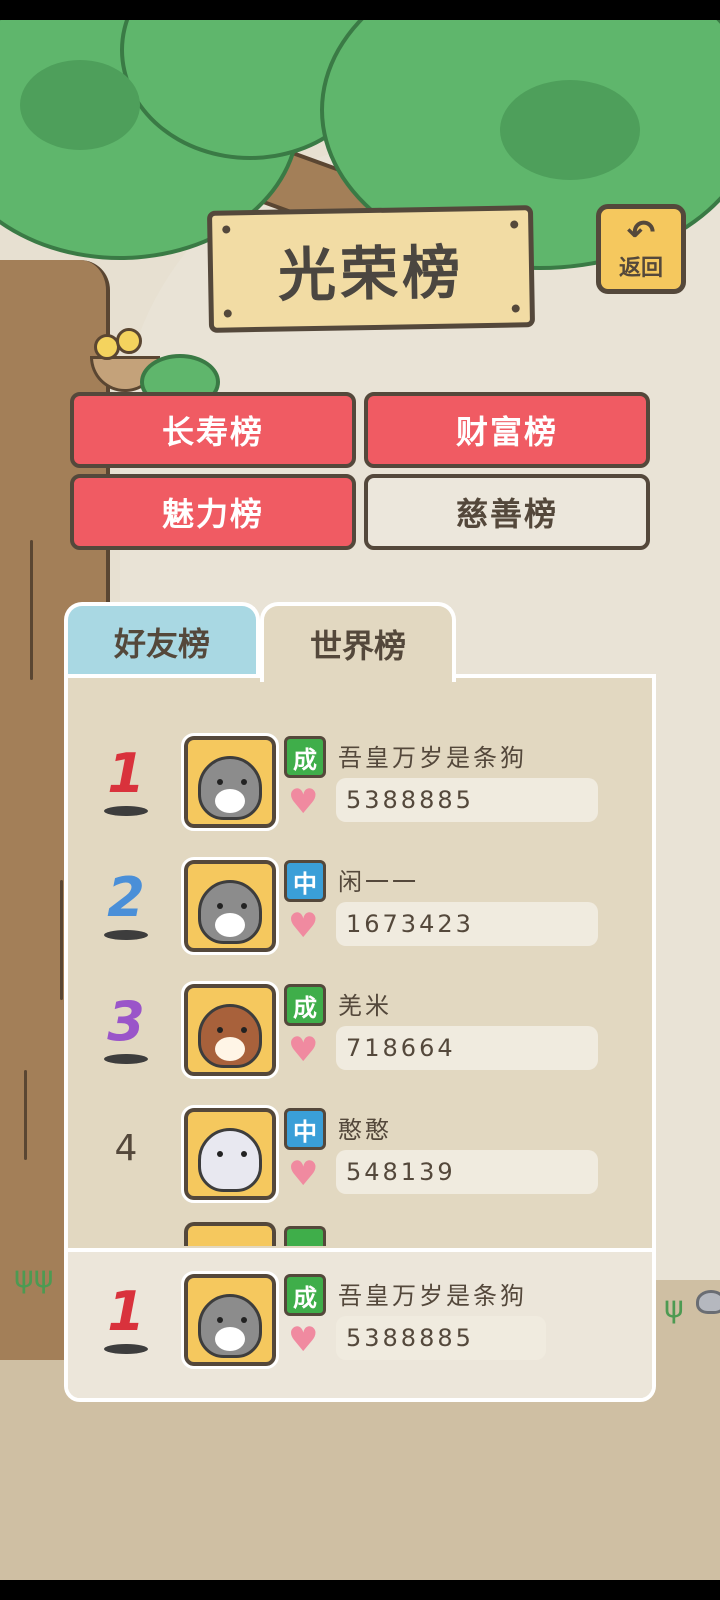 The image size is (720, 1600). I want to click on return-arrow-icon: ↶, so click(641, 233).